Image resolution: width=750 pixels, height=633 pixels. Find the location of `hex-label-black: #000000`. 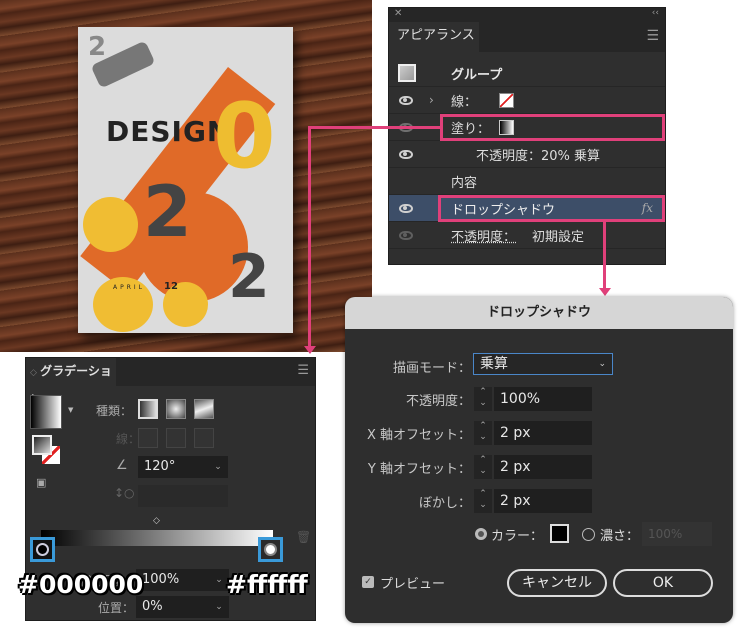

hex-label-black: #000000 is located at coordinates (81, 584).